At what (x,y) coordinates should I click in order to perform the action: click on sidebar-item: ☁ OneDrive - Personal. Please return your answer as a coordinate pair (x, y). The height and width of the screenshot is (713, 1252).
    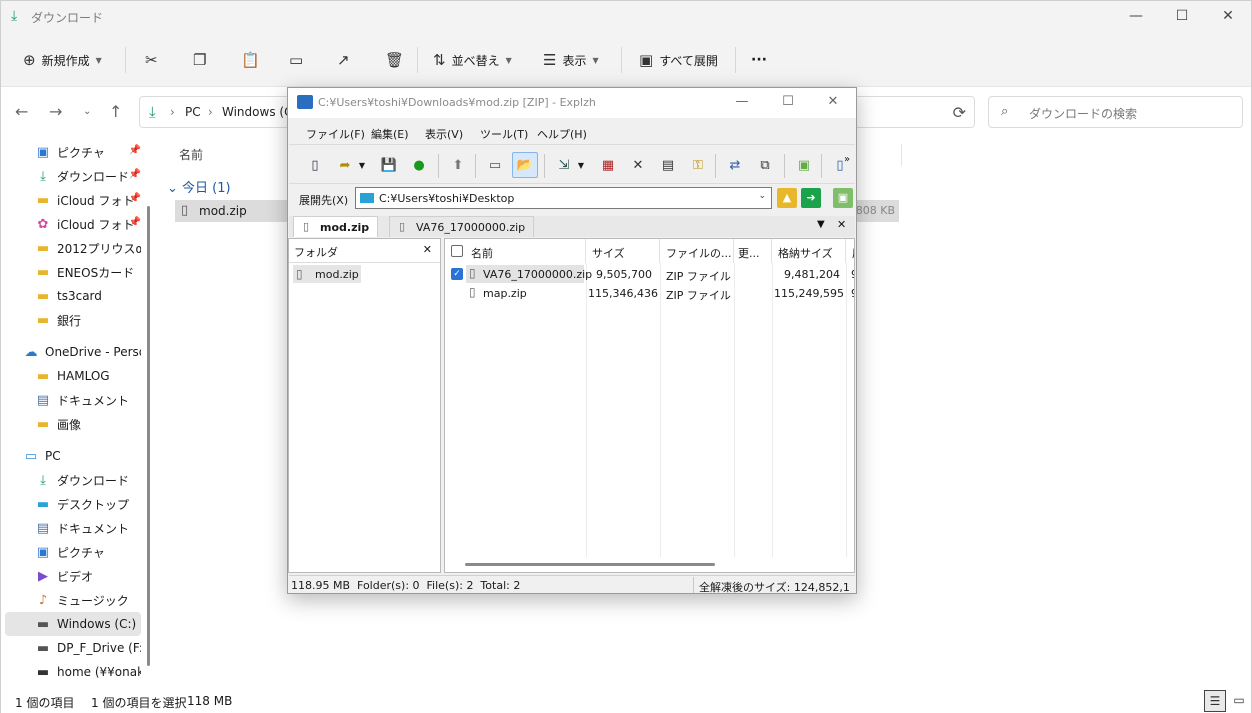
    Looking at the image, I should click on (73, 352).